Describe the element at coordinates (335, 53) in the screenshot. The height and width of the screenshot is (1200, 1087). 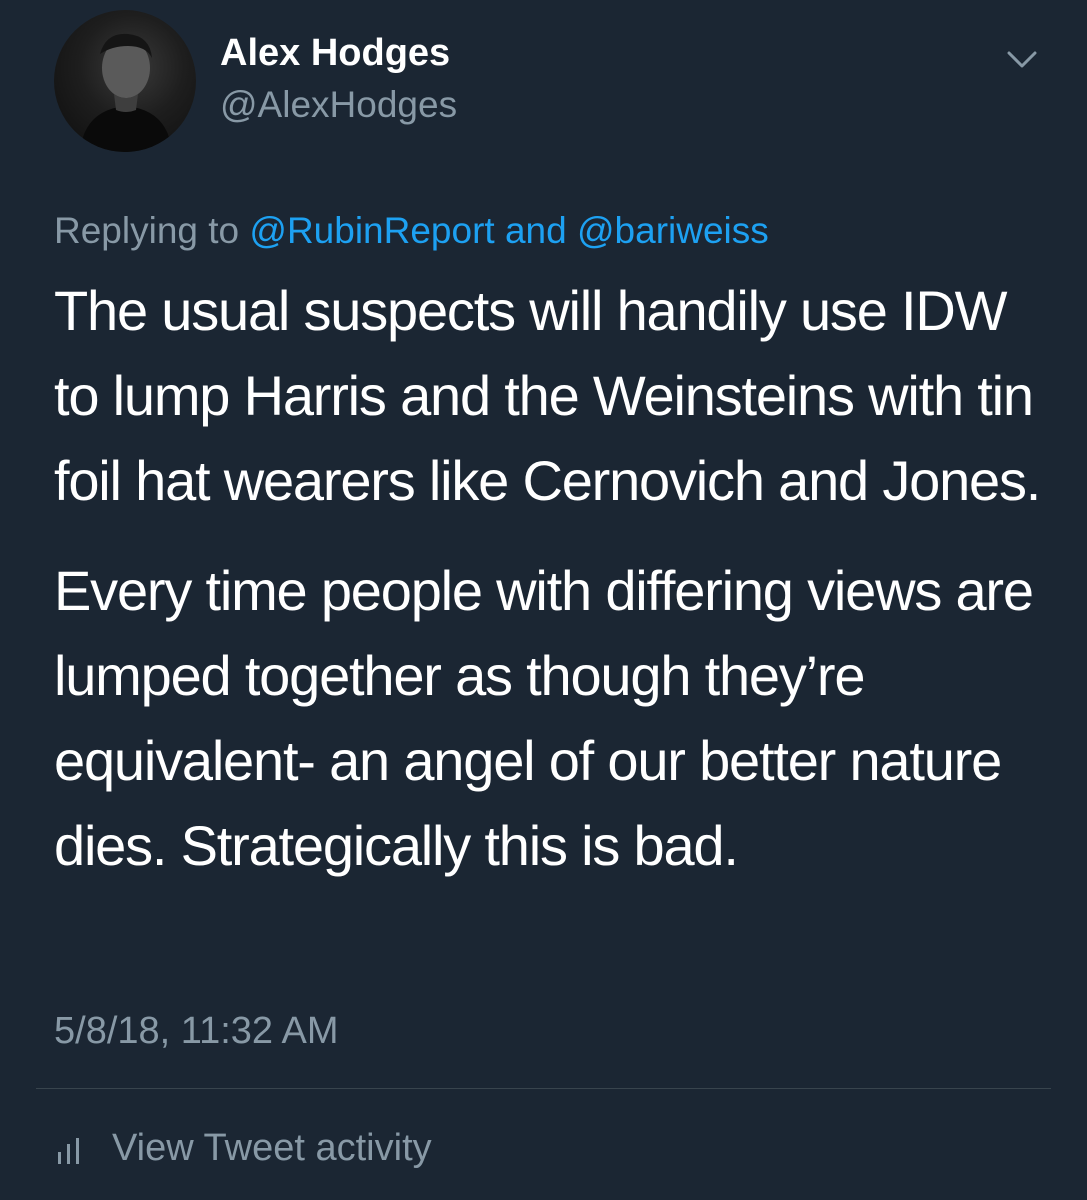
I see `author-name: Alex Hodges` at that location.